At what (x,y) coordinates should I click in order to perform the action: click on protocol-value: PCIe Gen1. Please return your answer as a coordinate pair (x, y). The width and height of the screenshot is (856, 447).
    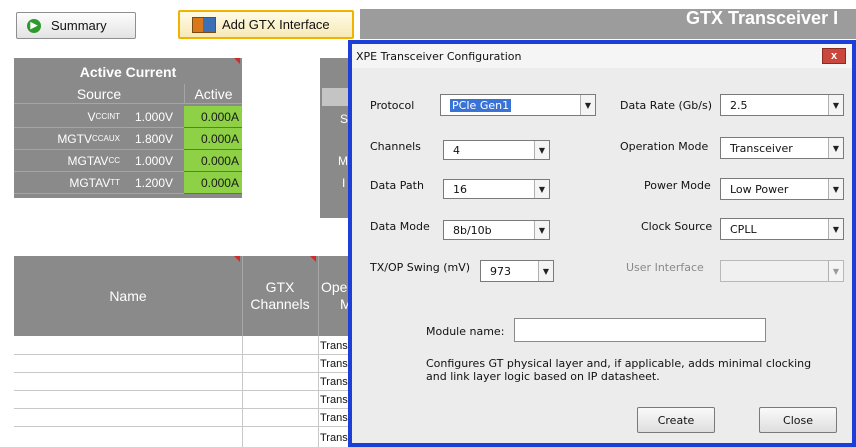
    Looking at the image, I should click on (481, 105).